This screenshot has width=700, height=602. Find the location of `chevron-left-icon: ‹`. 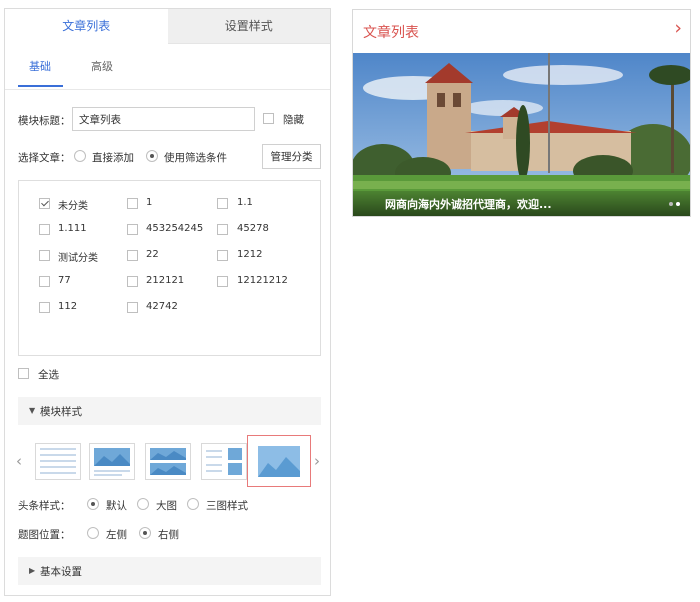

chevron-left-icon: ‹ is located at coordinates (19, 461).